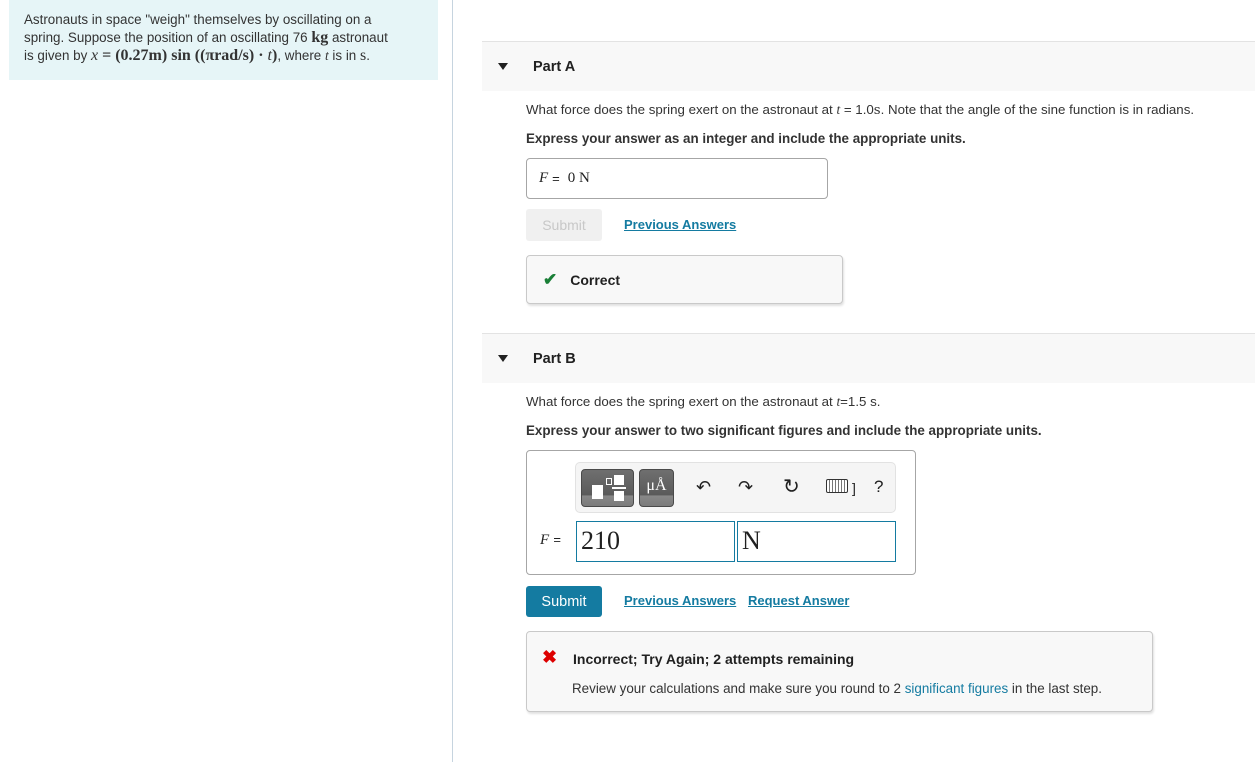  What do you see at coordinates (564, 601) in the screenshot?
I see `part-b-submit-button: Submit` at bounding box center [564, 601].